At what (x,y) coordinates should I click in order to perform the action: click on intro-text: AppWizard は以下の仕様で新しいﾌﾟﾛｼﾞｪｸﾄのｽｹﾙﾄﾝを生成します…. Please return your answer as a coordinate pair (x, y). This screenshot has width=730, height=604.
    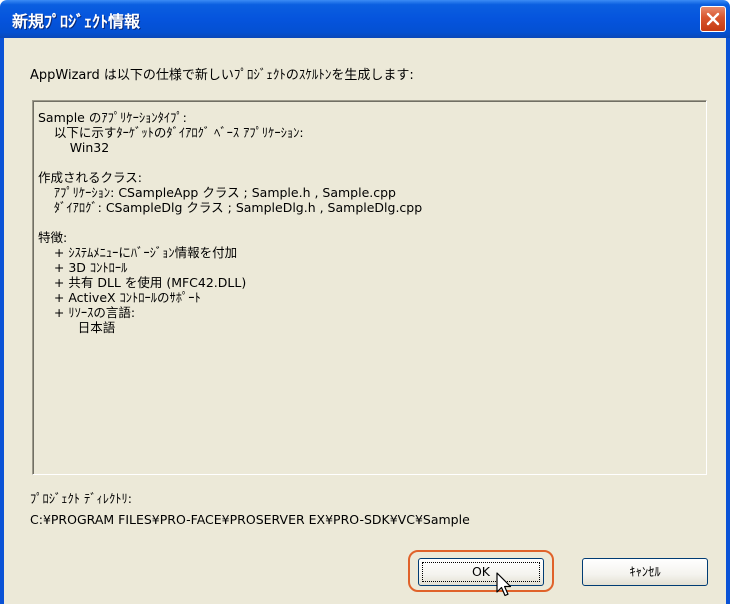
    Looking at the image, I should click on (222, 75).